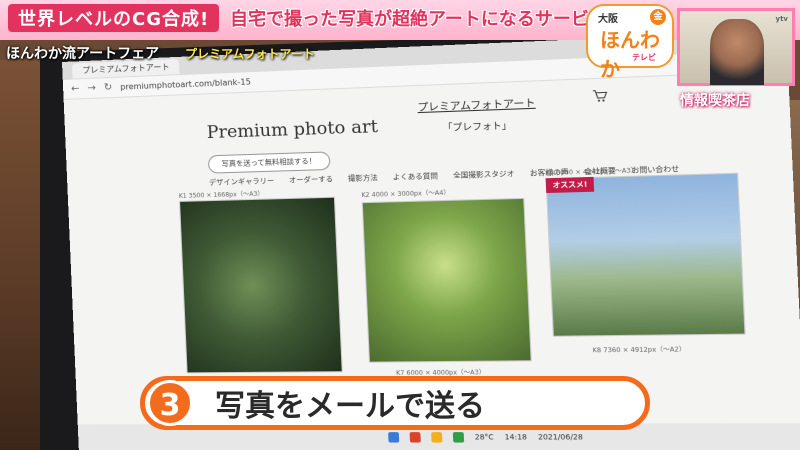 The height and width of the screenshot is (450, 800). What do you see at coordinates (114, 18) in the screenshot?
I see `headline-left: 世界レベルのCG合成!` at bounding box center [114, 18].